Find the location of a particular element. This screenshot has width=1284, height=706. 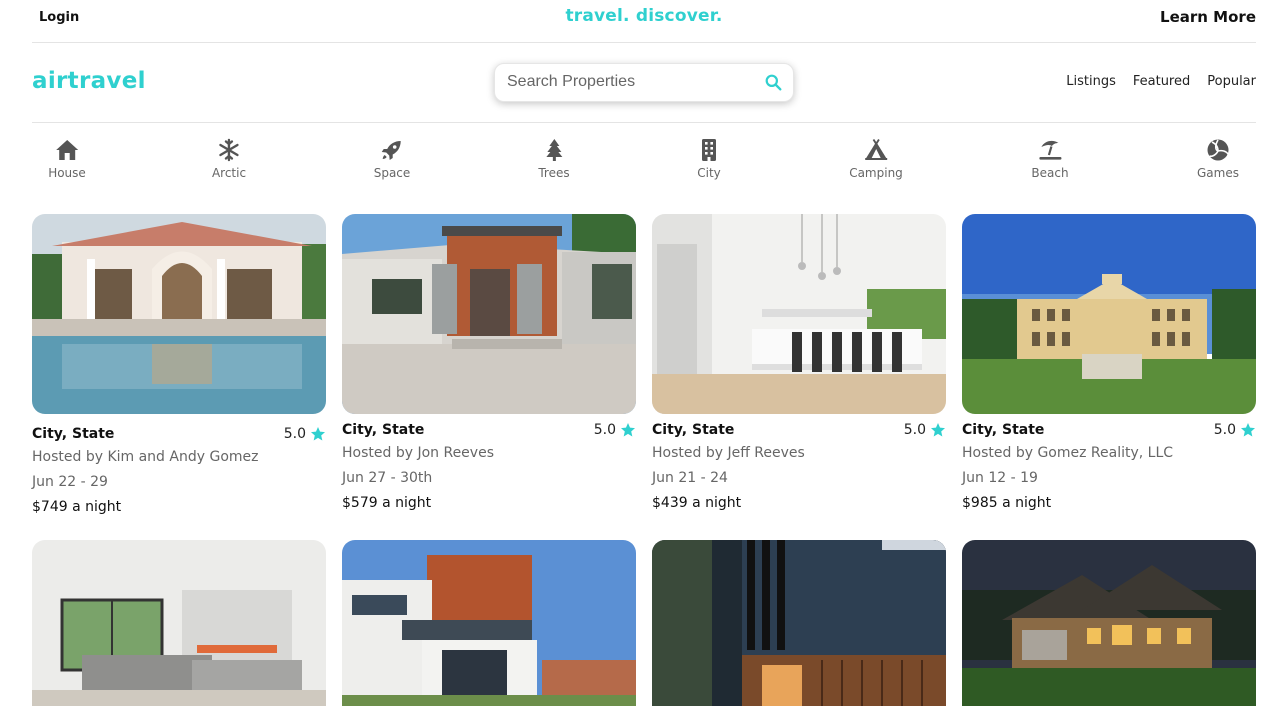

listing-photo-living-room is located at coordinates (179, 623).